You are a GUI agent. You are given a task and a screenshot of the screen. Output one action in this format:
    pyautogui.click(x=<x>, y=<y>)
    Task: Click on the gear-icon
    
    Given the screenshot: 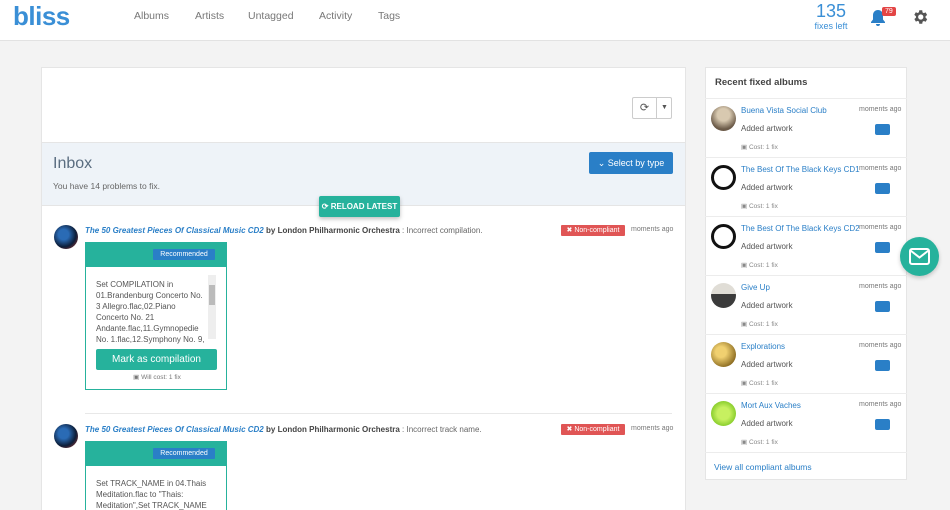 What is the action you would take?
    pyautogui.click(x=920, y=18)
    